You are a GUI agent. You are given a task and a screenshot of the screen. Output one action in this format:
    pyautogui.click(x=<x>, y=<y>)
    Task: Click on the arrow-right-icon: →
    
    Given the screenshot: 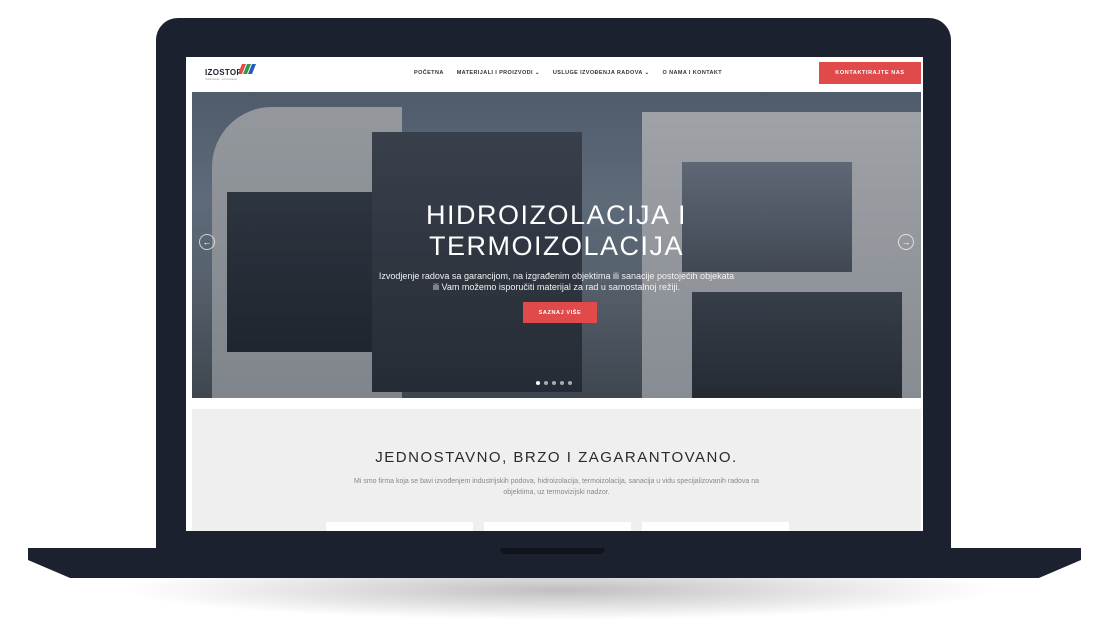 What is the action you would take?
    pyautogui.click(x=906, y=242)
    